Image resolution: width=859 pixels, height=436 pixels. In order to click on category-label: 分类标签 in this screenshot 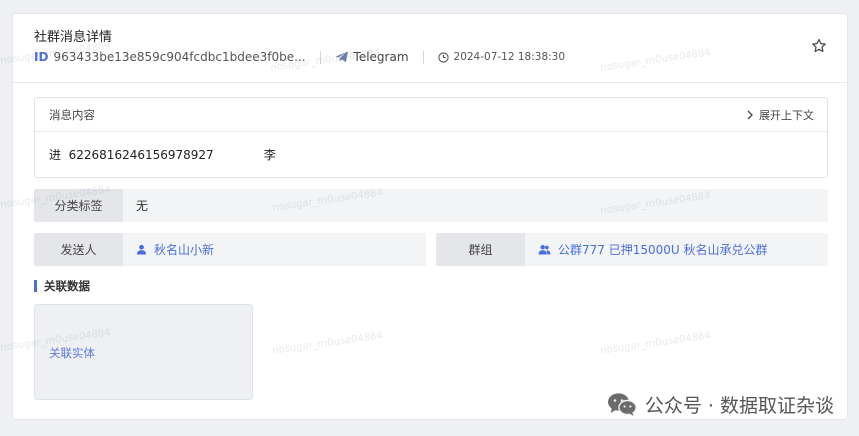, I will do `click(78, 205)`.